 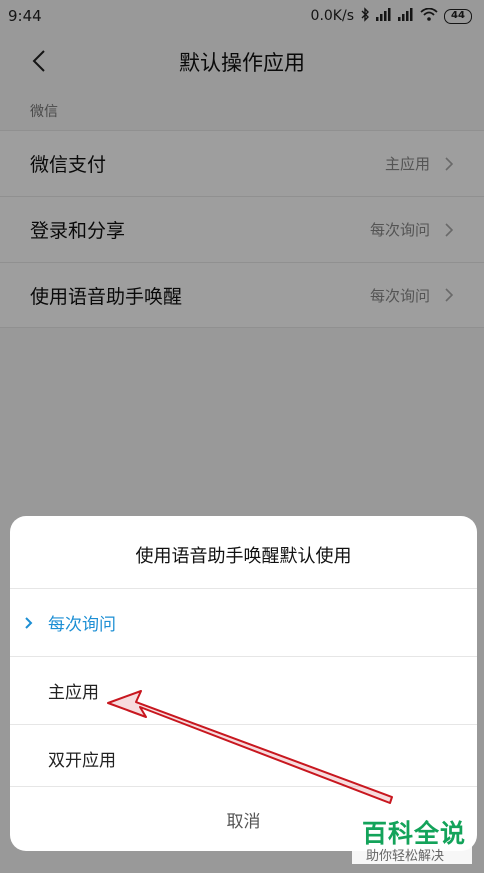 I want to click on option-ask-every-time: 每次询问, so click(x=243, y=622).